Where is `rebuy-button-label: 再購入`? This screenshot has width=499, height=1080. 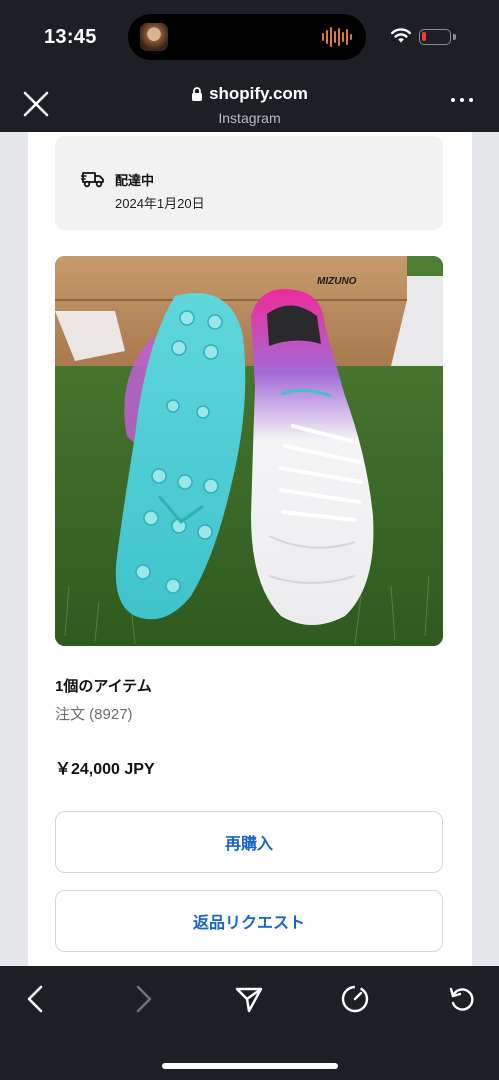 rebuy-button-label: 再購入 is located at coordinates (248, 844).